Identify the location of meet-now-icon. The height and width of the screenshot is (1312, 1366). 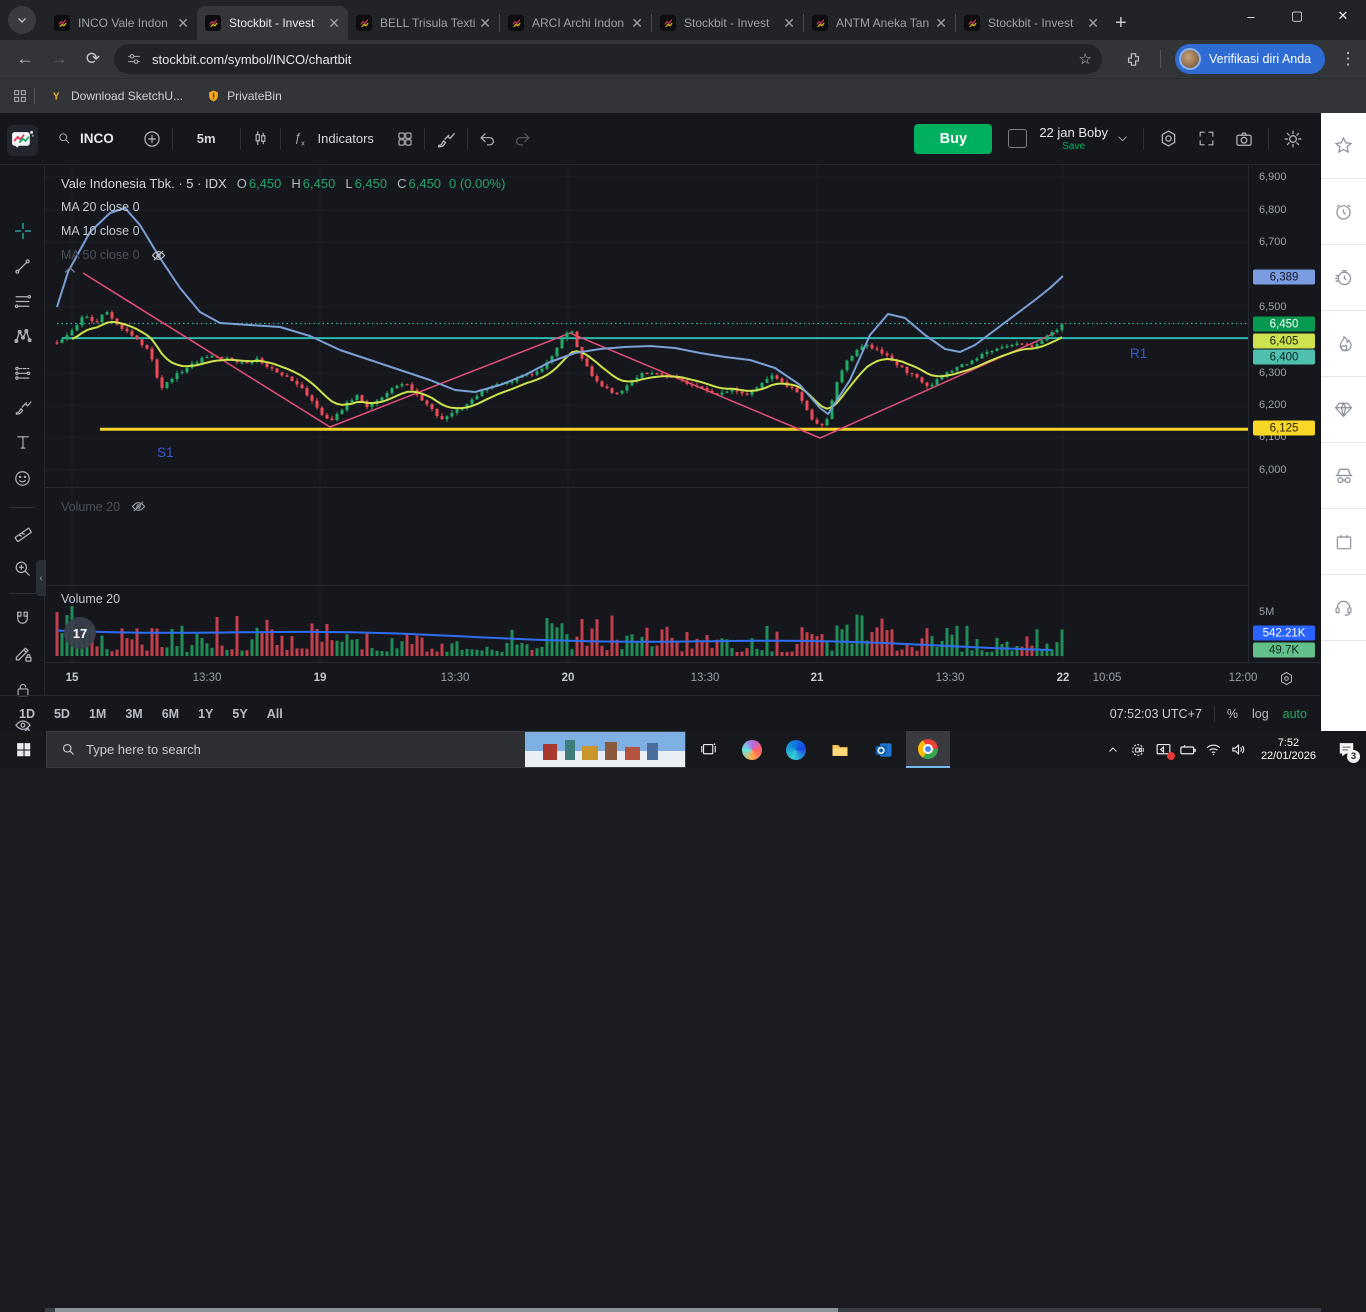
(1138, 749).